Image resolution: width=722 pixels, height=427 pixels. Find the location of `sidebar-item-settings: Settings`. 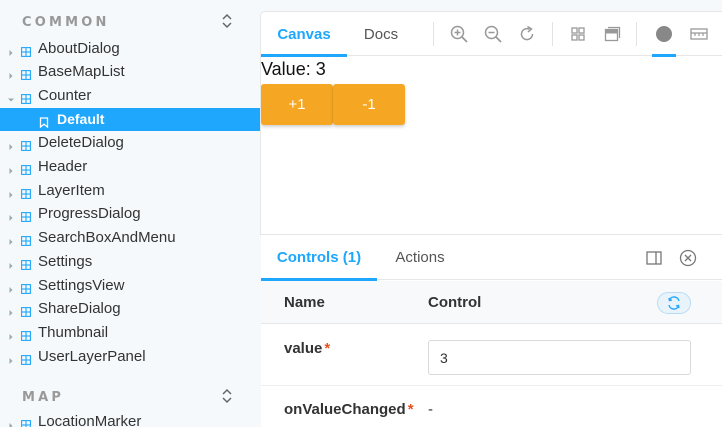

sidebar-item-settings: Settings is located at coordinates (130, 261).